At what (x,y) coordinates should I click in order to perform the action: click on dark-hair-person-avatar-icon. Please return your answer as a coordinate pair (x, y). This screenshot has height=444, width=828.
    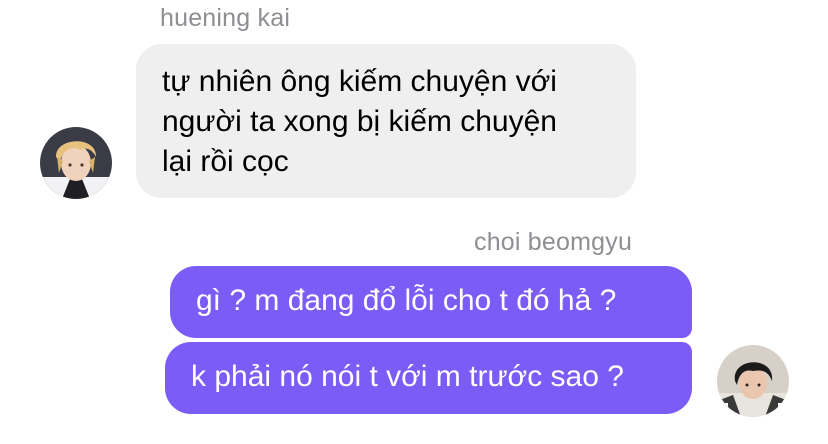
    Looking at the image, I should click on (753, 381).